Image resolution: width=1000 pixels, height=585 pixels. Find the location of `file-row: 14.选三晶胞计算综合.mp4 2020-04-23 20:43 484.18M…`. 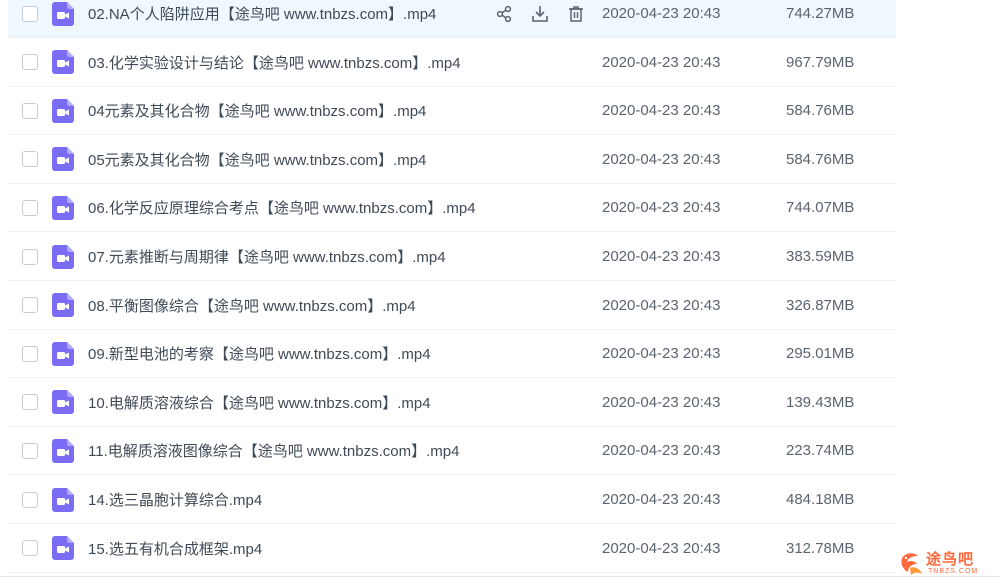

file-row: 14.选三晶胞计算综合.mp4 2020-04-23 20:43 484.18M… is located at coordinates (452, 500).